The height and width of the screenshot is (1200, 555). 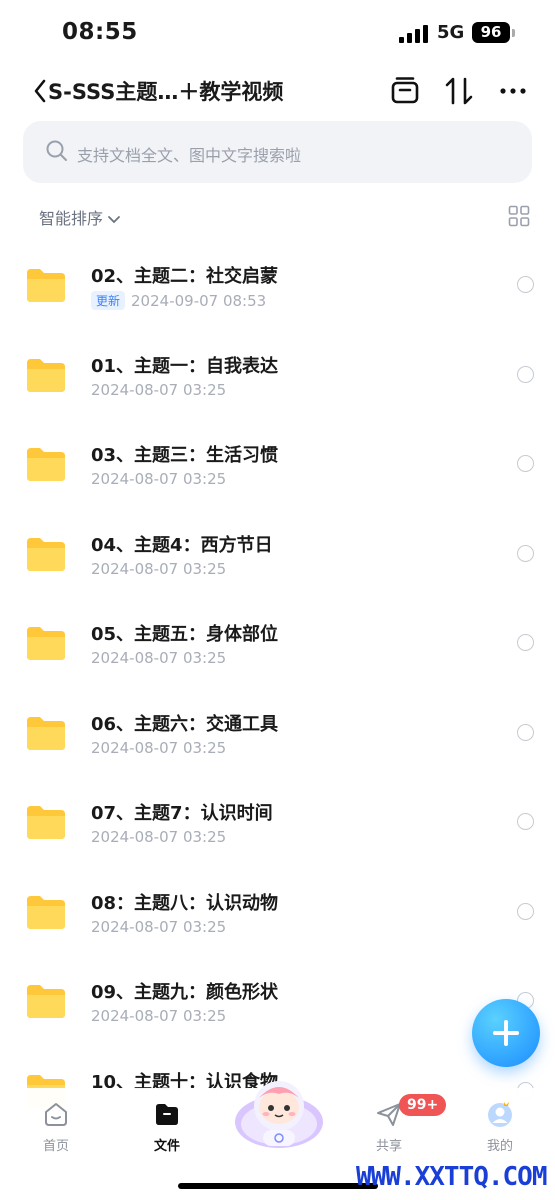 What do you see at coordinates (182, 545) in the screenshot?
I see `folder-name: 04、主题4：西方节日` at bounding box center [182, 545].